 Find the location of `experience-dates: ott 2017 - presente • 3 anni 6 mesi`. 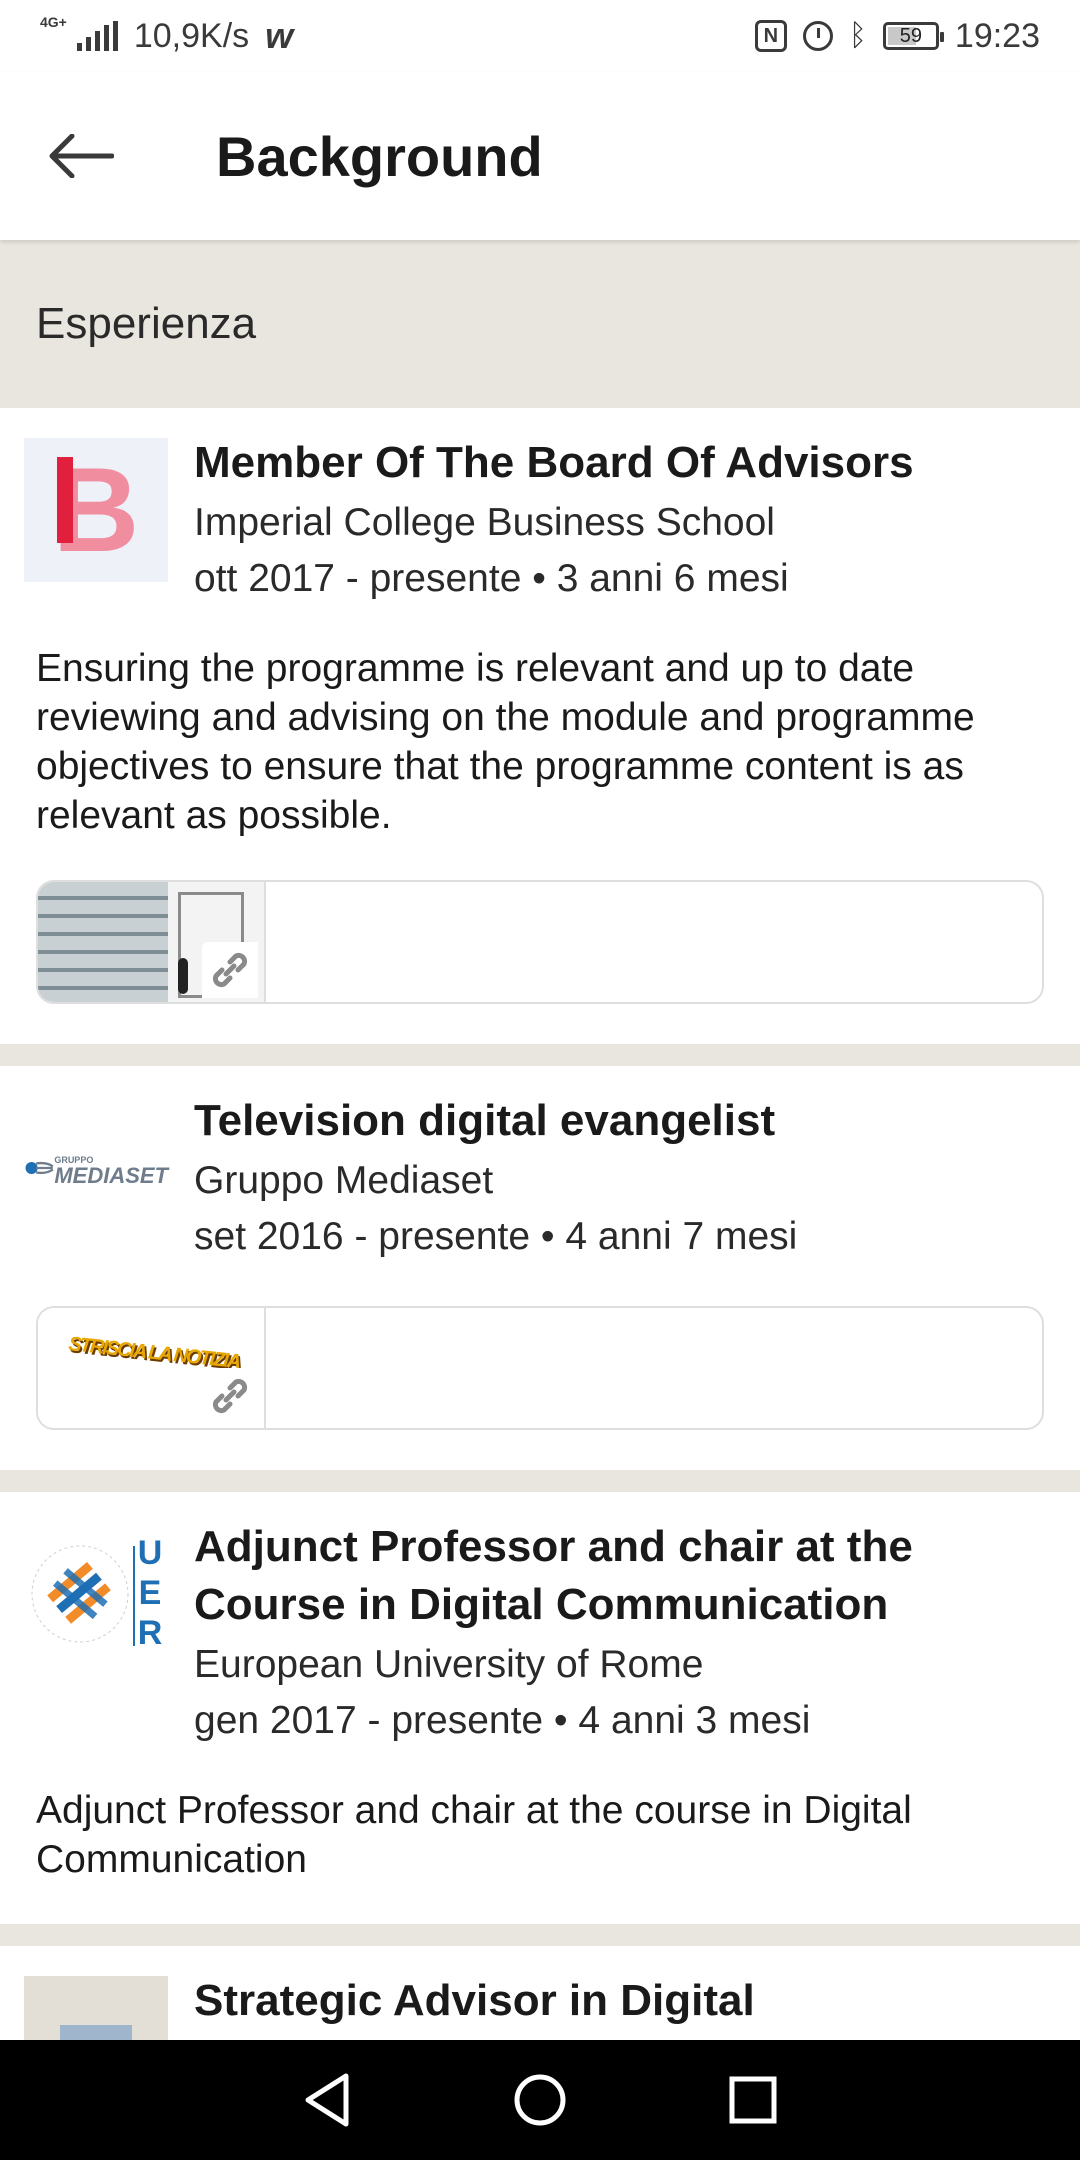

experience-dates: ott 2017 - presente • 3 anni 6 mesi is located at coordinates (491, 578).